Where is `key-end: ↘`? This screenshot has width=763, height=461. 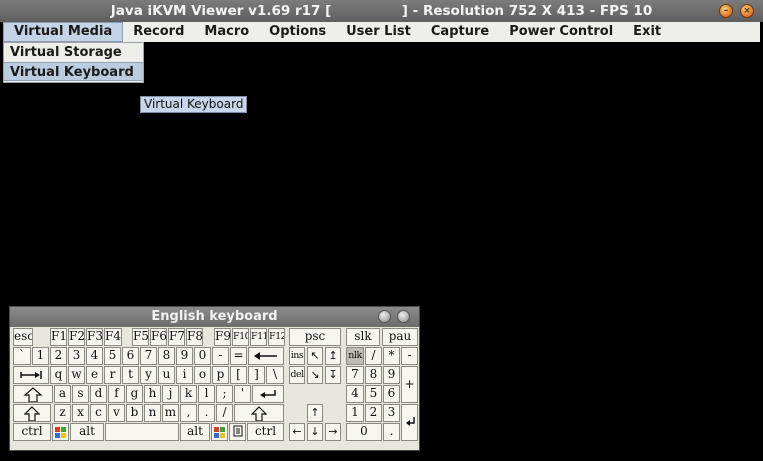 key-end: ↘ is located at coordinates (315, 375).